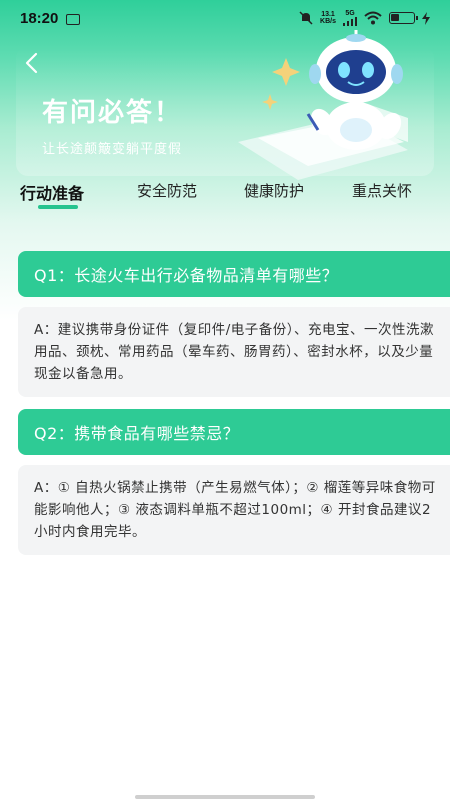 This screenshot has height=800, width=450. I want to click on robot-mascot-icon, so click(323, 105).